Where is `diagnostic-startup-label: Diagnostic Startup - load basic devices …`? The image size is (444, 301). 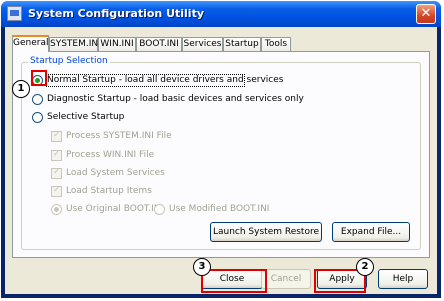
diagnostic-startup-label: Diagnostic Startup - load basic devices … is located at coordinates (175, 99).